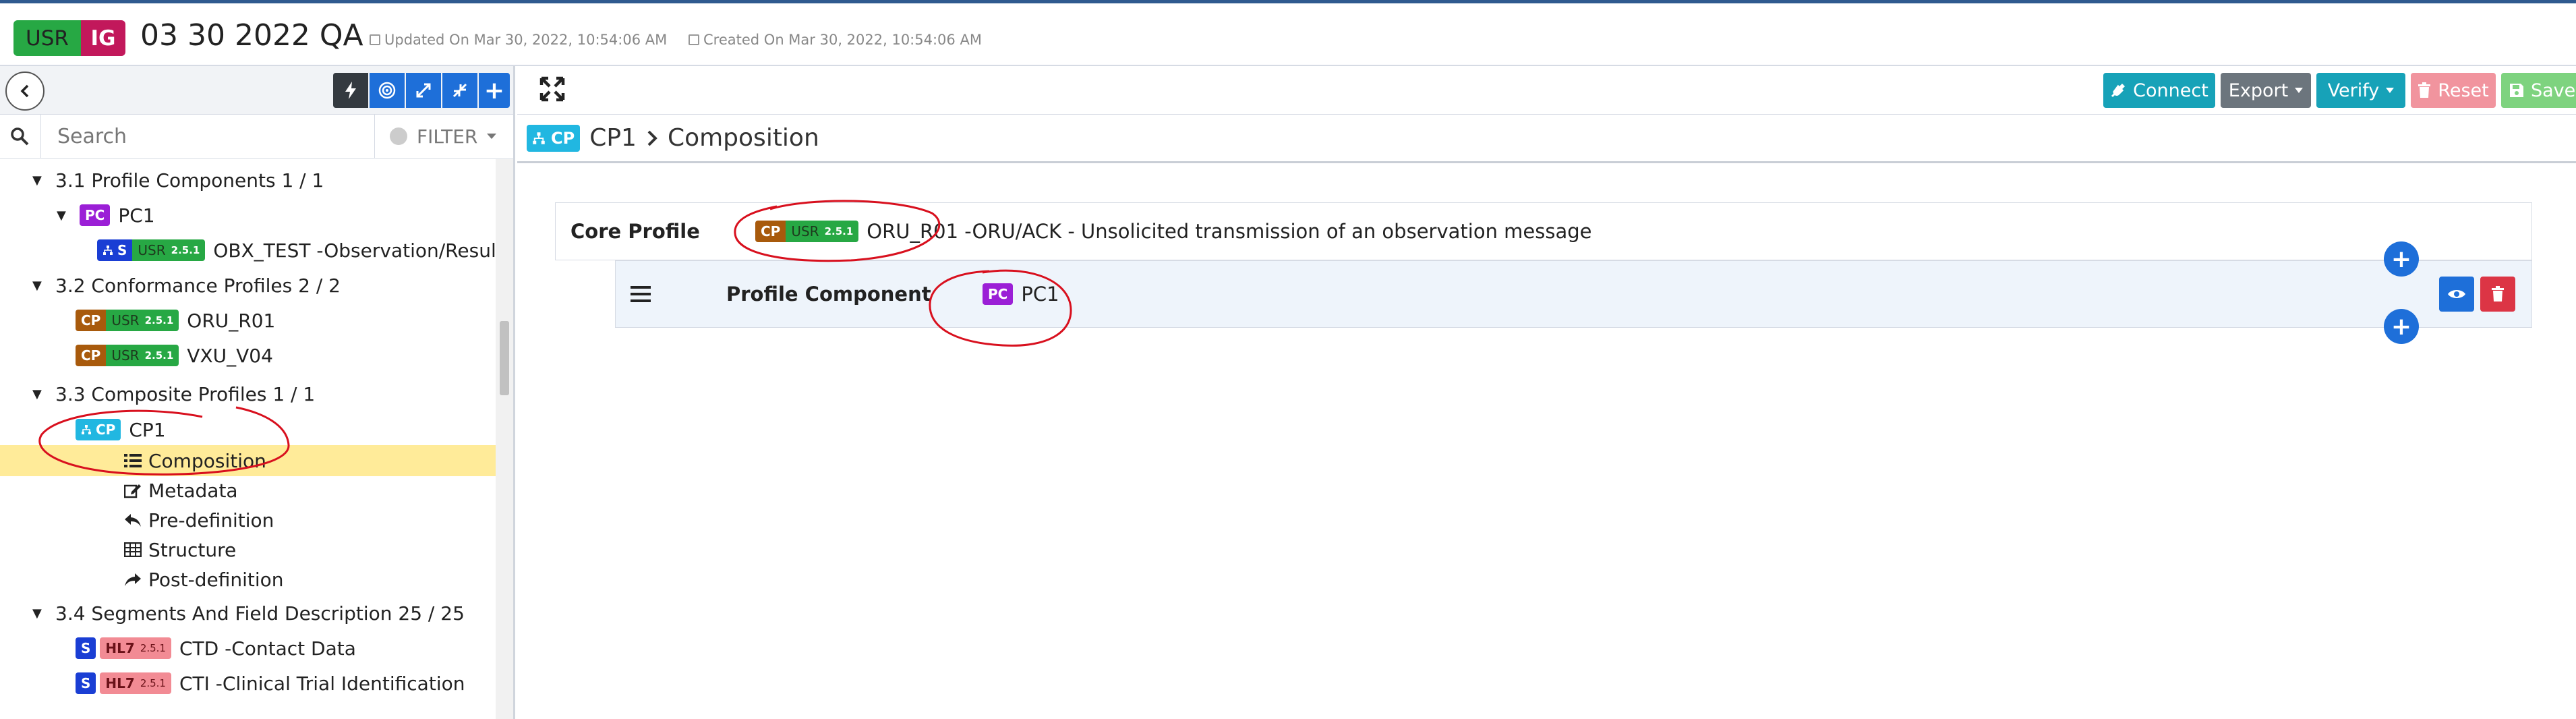  What do you see at coordinates (2266, 91) in the screenshot?
I see `export-dropdown-button: Export` at bounding box center [2266, 91].